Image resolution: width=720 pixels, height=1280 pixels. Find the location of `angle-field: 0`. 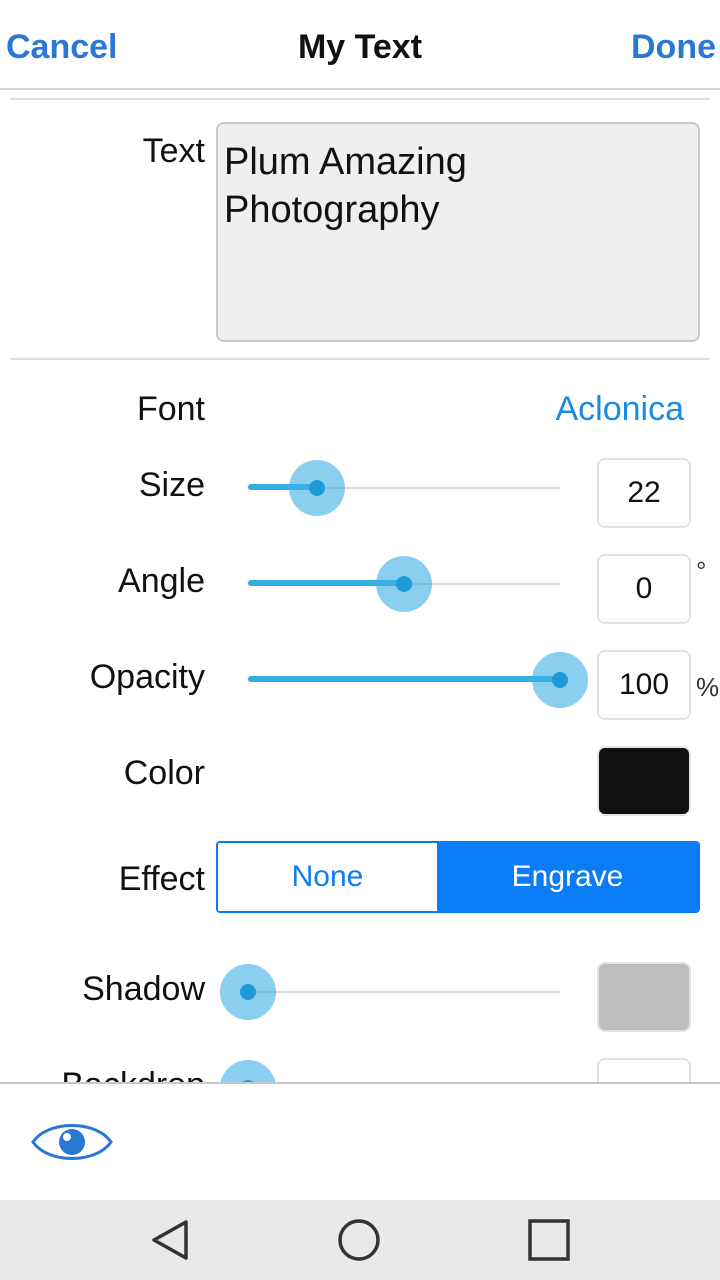

angle-field: 0 is located at coordinates (644, 589).